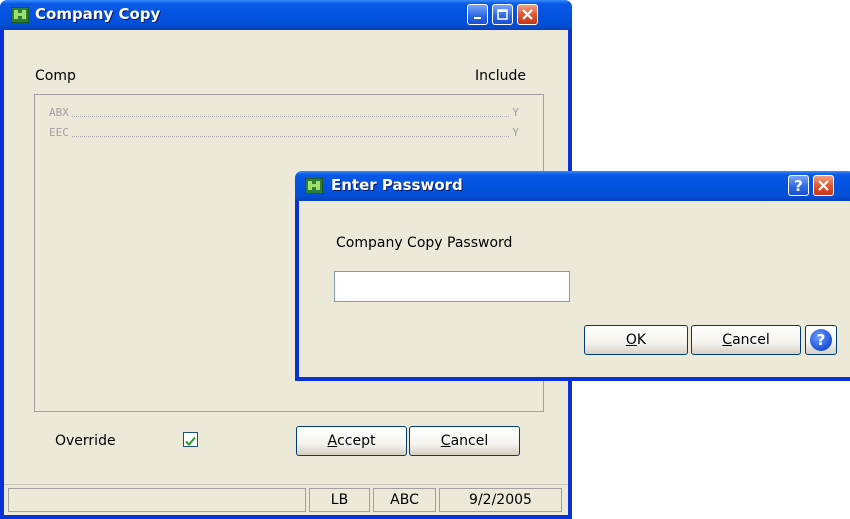  I want to click on status-panel-company: ABC, so click(404, 500).